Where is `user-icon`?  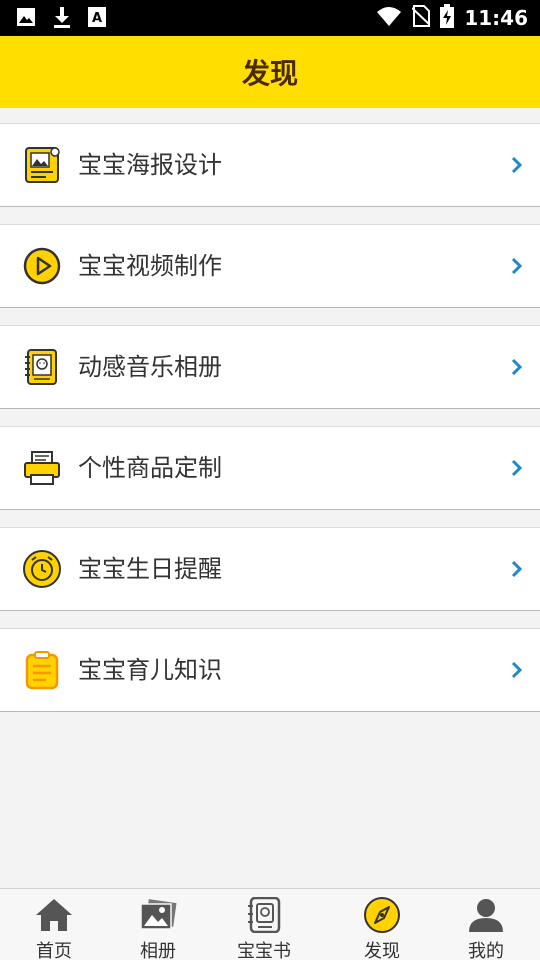
user-icon is located at coordinates (486, 915).